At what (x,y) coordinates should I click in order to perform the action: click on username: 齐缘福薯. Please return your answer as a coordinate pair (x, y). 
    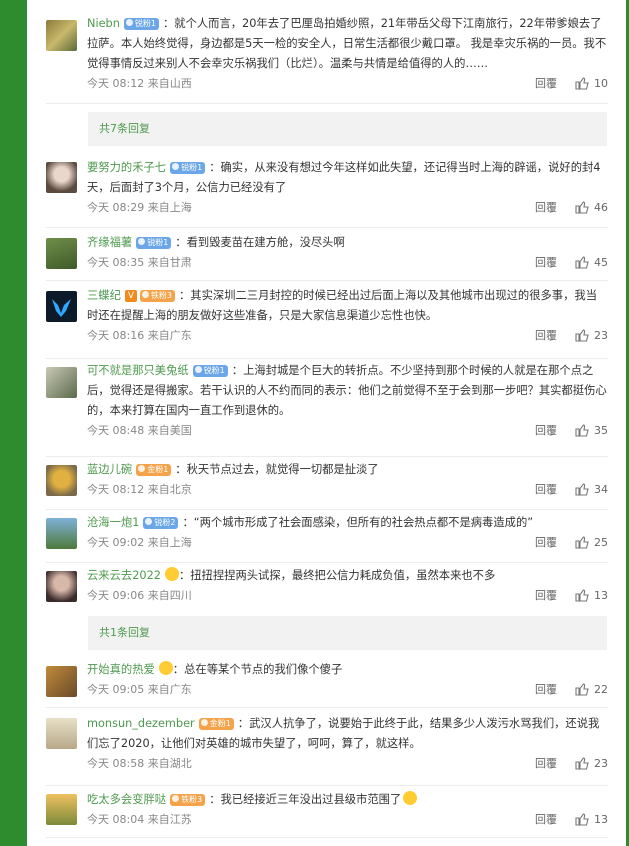
    Looking at the image, I should click on (109, 242).